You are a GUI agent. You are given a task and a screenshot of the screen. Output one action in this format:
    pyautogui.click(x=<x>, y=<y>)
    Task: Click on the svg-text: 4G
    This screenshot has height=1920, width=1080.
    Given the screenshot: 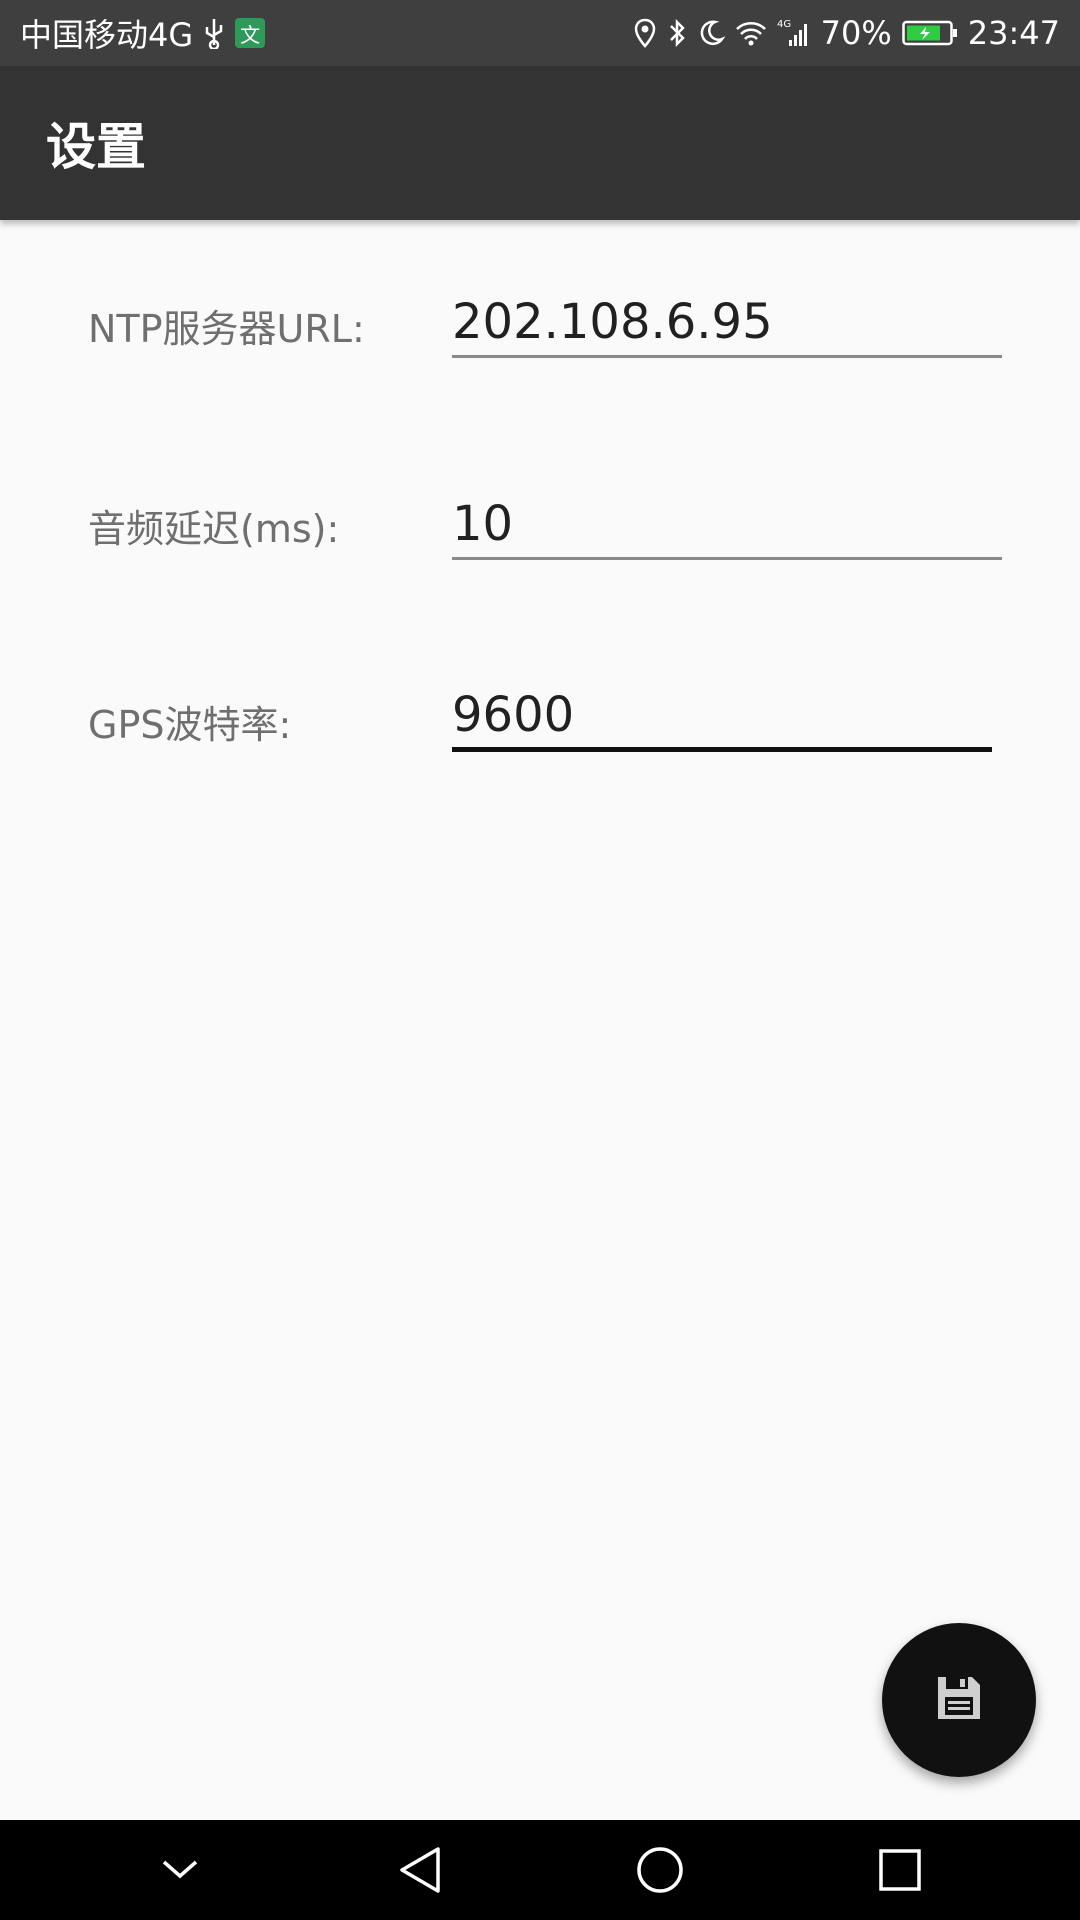 What is the action you would take?
    pyautogui.click(x=784, y=24)
    